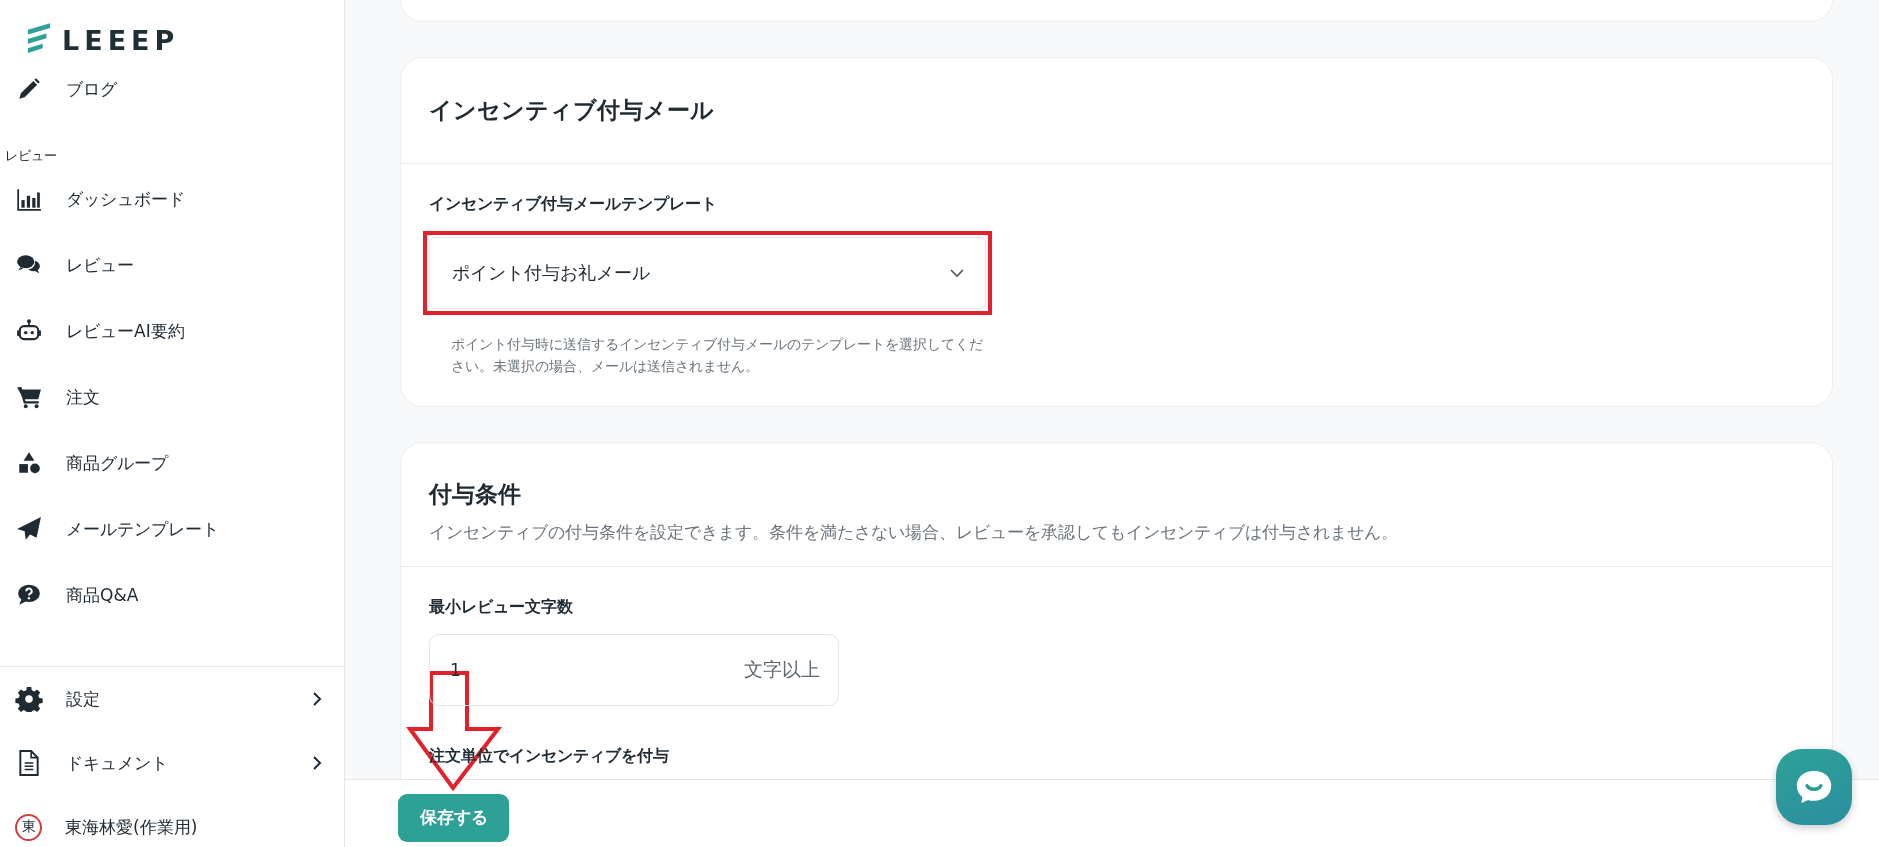  What do you see at coordinates (172, 763) in the screenshot?
I see `sidebar-item: ドキュメント` at bounding box center [172, 763].